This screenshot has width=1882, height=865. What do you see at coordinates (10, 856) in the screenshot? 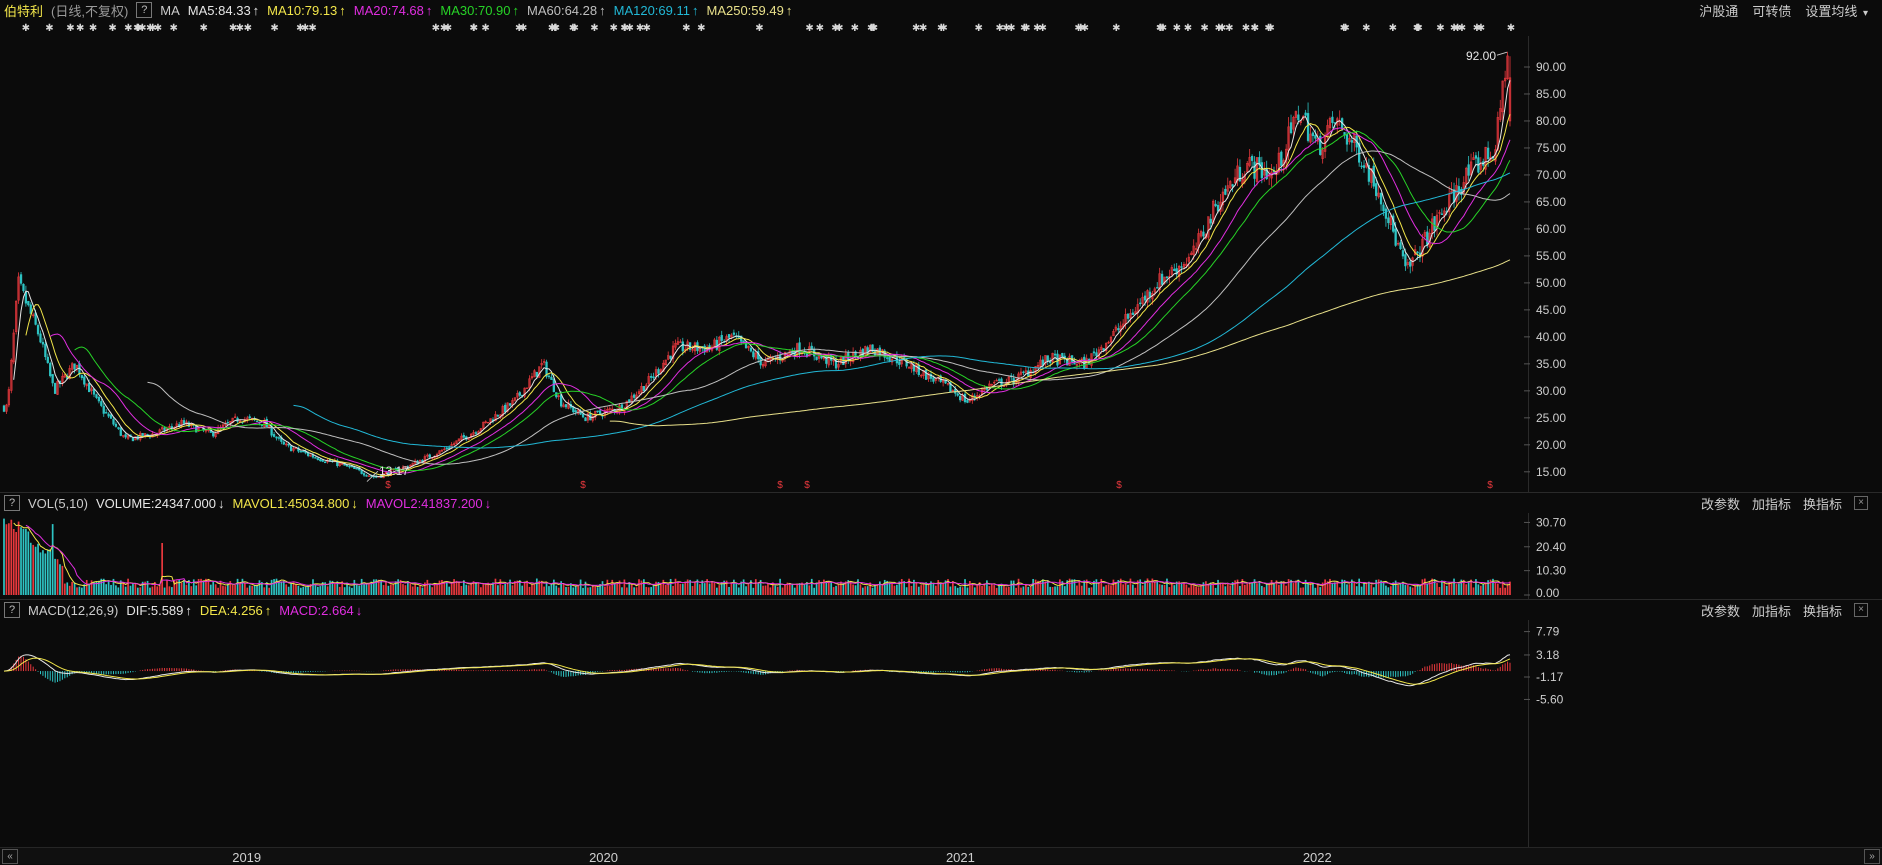
I see `scroll-left-button: «` at bounding box center [10, 856].